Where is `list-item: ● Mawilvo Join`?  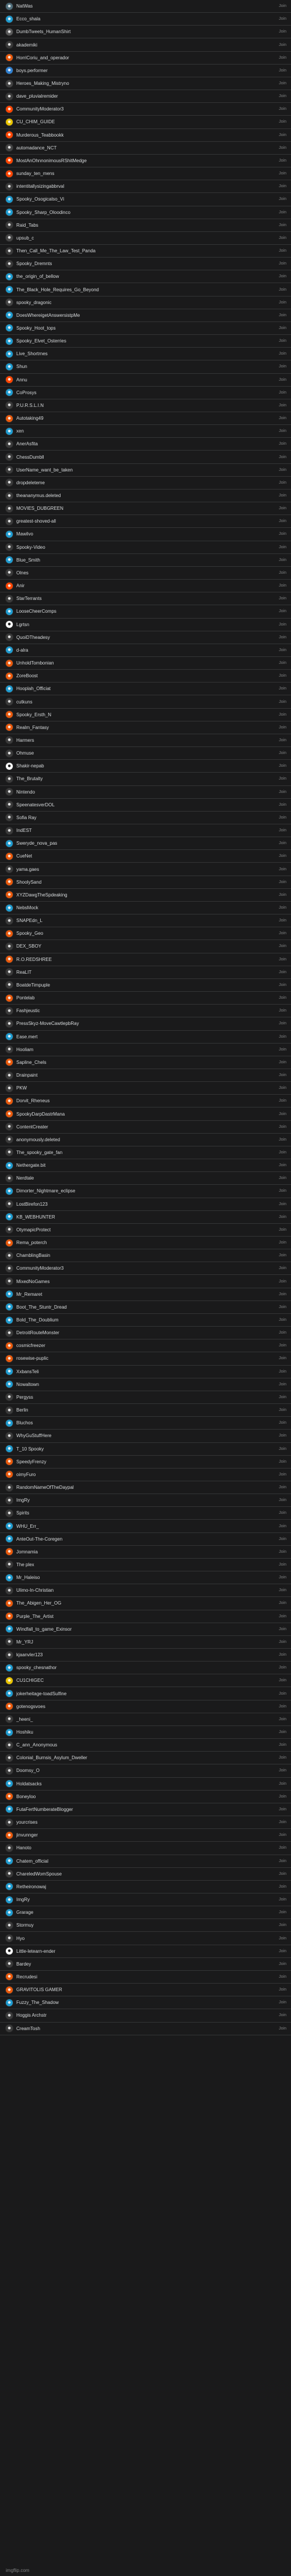 list-item: ● Mawilvo Join is located at coordinates (145, 534).